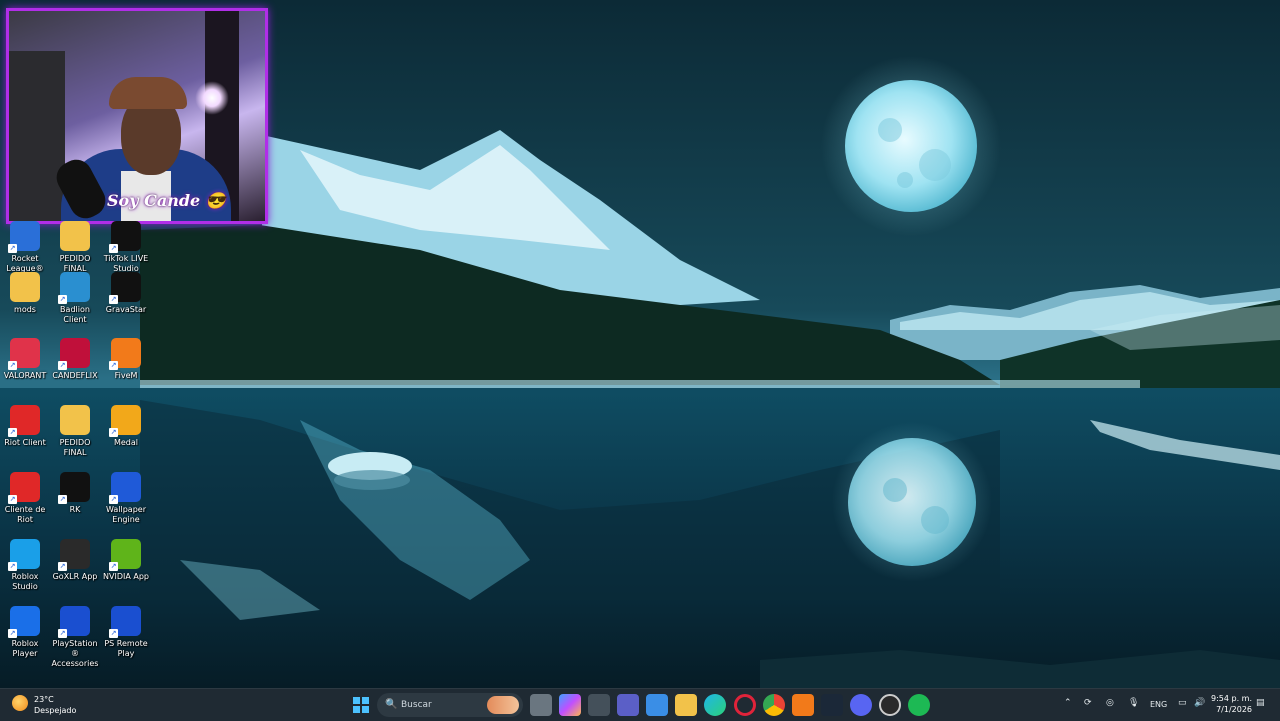  I want to click on clock-date: 7/1/2026, so click(1234, 709).